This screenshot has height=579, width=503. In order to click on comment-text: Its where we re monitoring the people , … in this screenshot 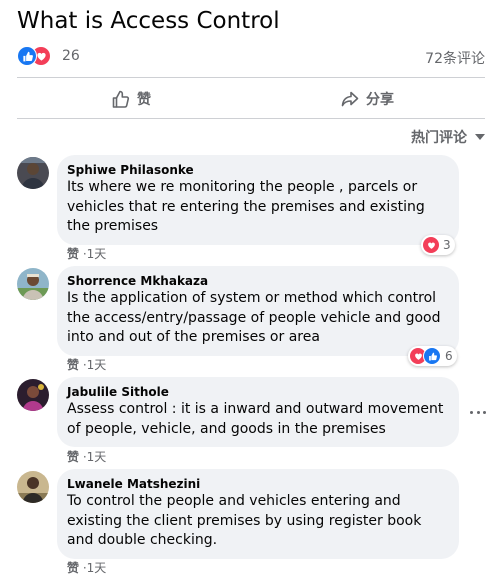, I will do `click(246, 206)`.